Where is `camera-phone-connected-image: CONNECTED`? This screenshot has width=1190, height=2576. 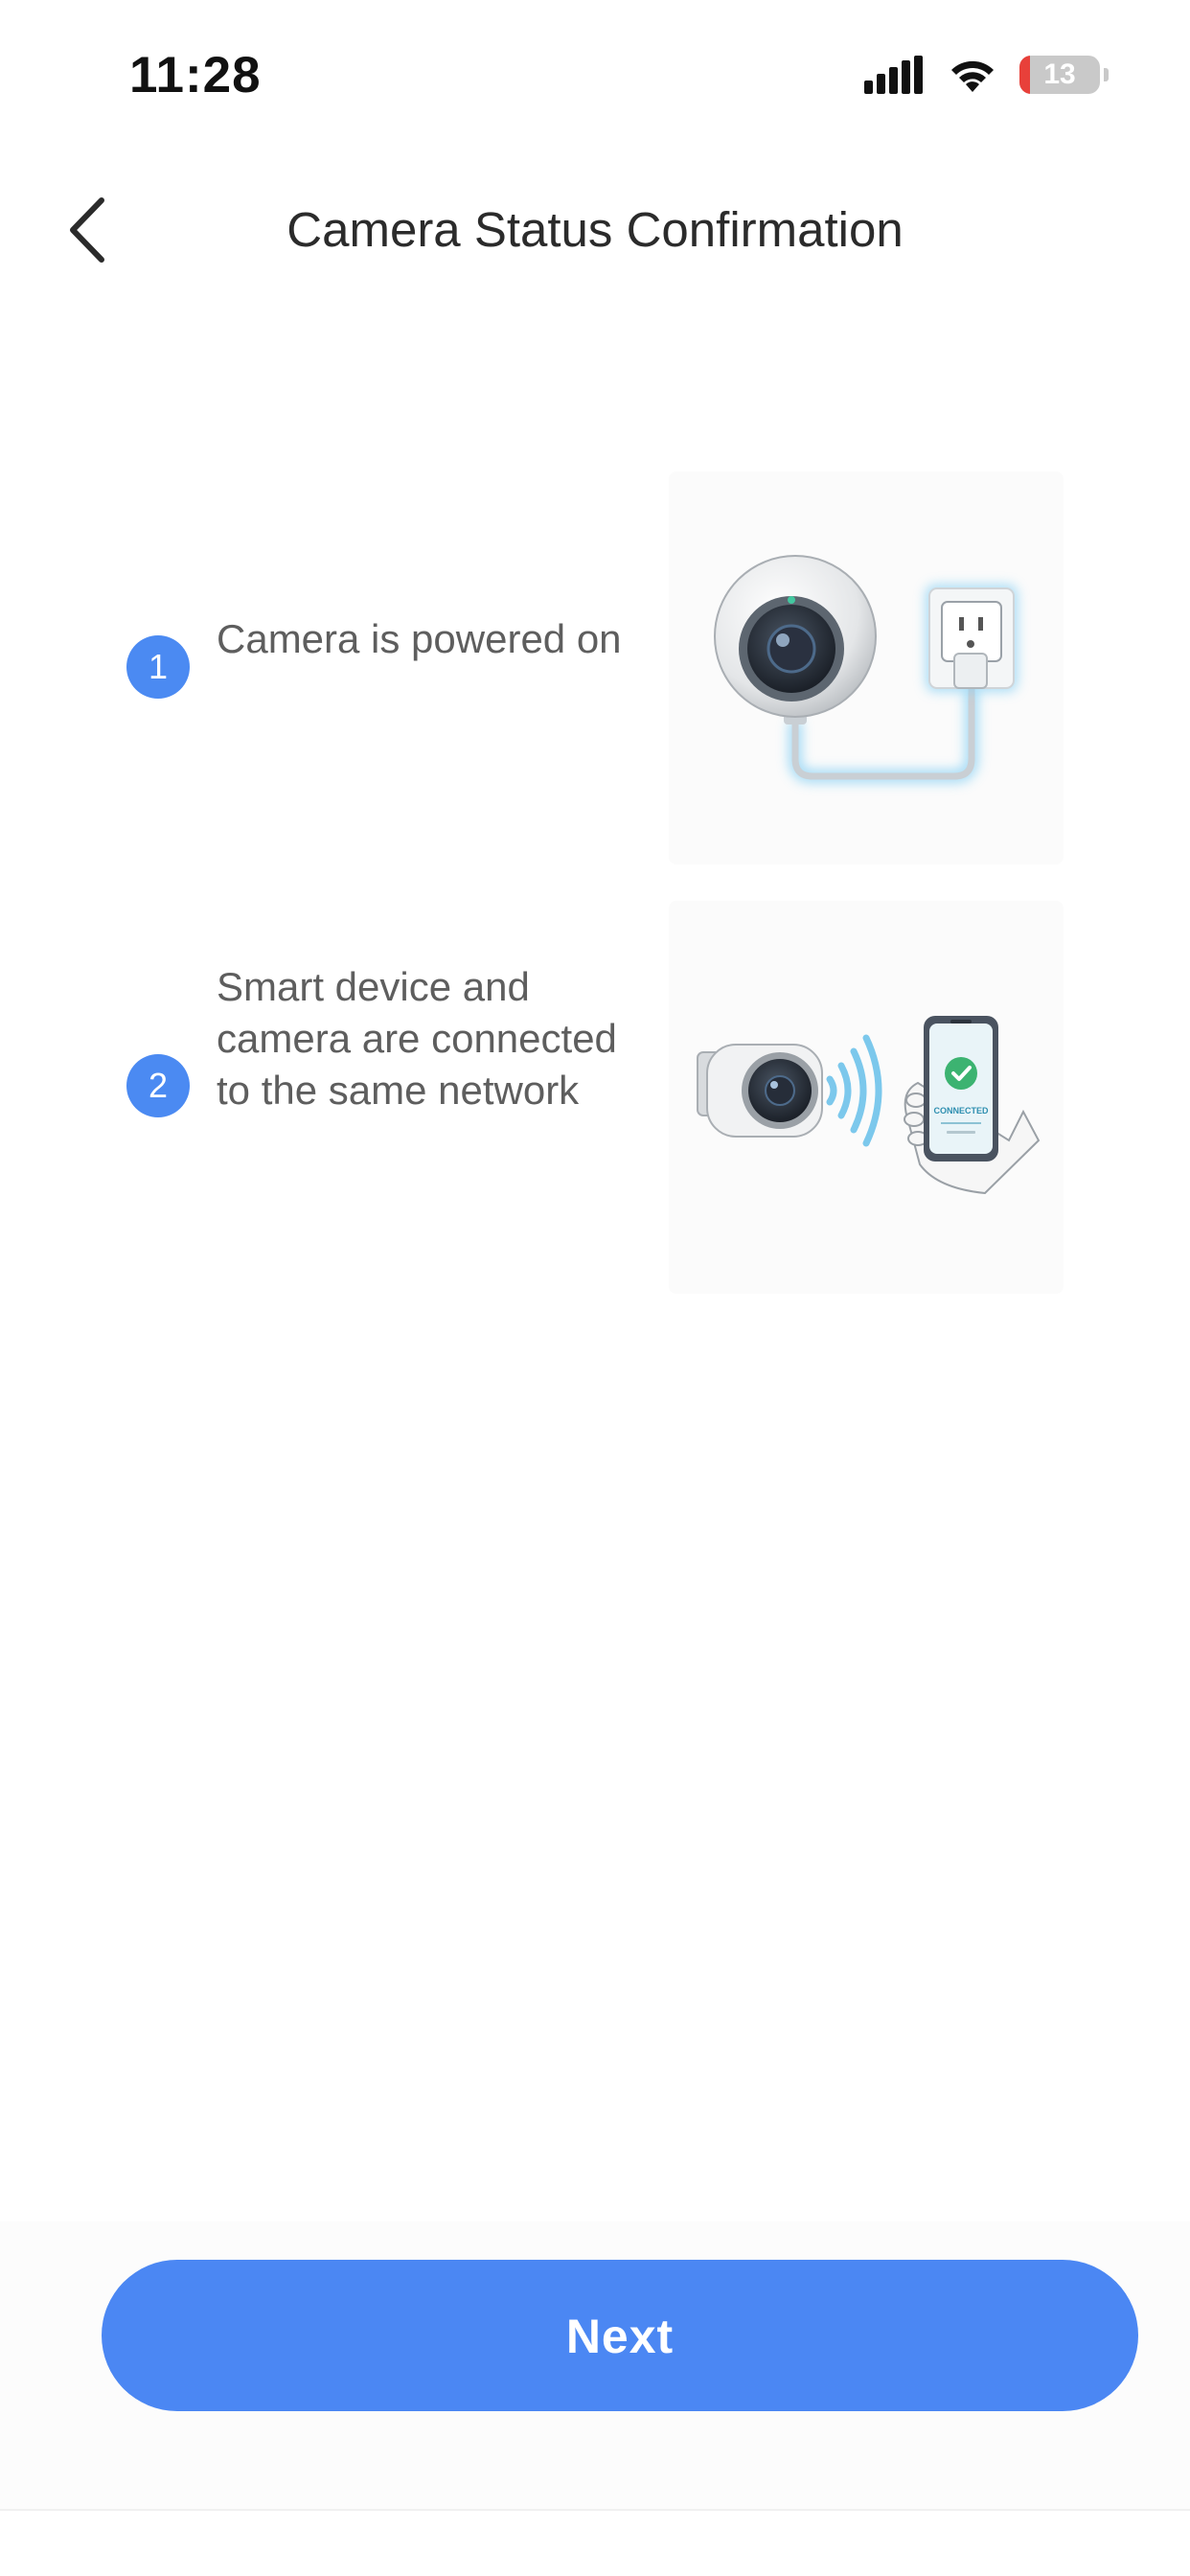
camera-phone-connected-image: CONNECTED is located at coordinates (869, 1105).